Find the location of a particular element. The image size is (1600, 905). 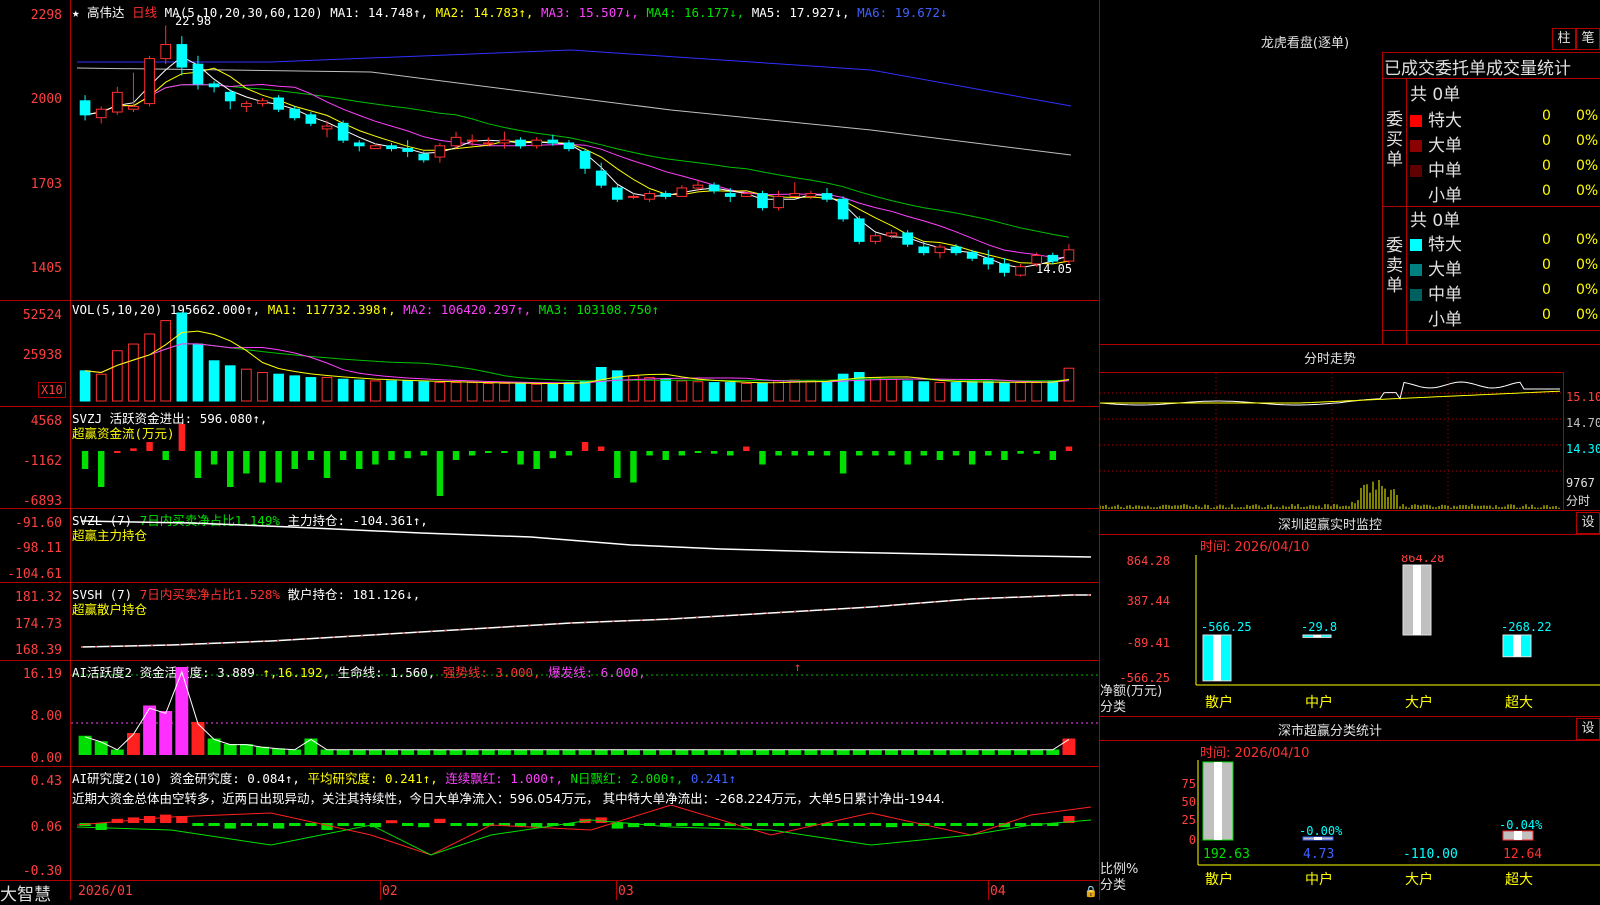

classify-value-label: 192.63 is located at coordinates (1226, 854).